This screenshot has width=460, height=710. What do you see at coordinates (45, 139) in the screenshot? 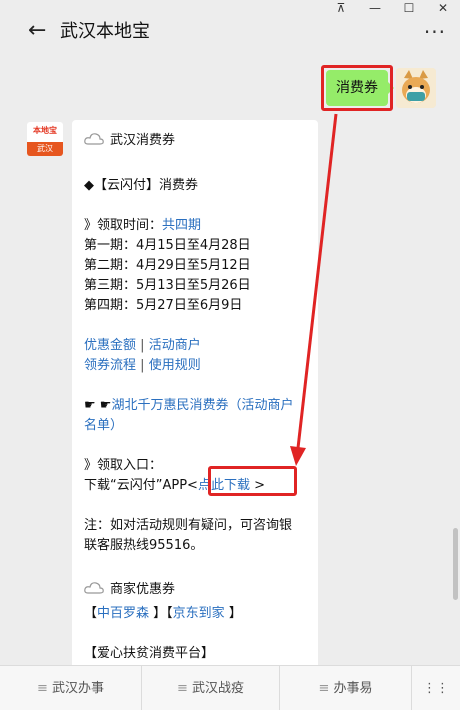
I see `account-avatar: 本地宝 武汉` at bounding box center [45, 139].